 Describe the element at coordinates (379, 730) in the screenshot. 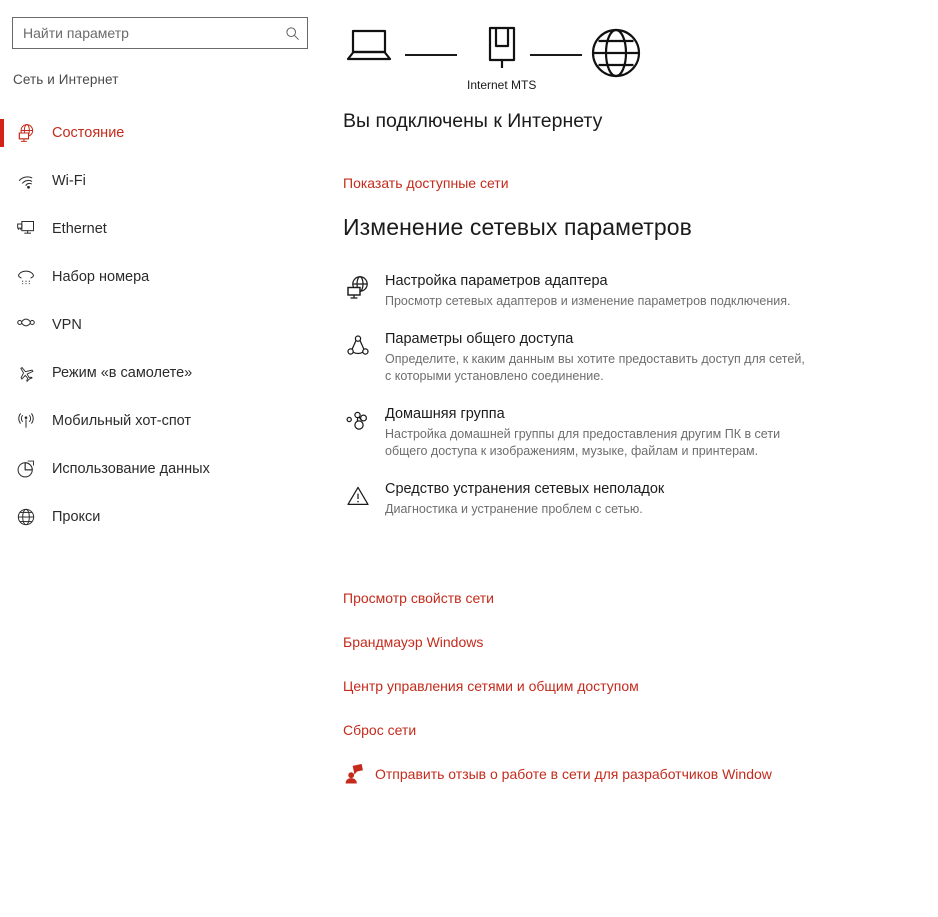

I see `link-network-reset: Сброс сети` at that location.